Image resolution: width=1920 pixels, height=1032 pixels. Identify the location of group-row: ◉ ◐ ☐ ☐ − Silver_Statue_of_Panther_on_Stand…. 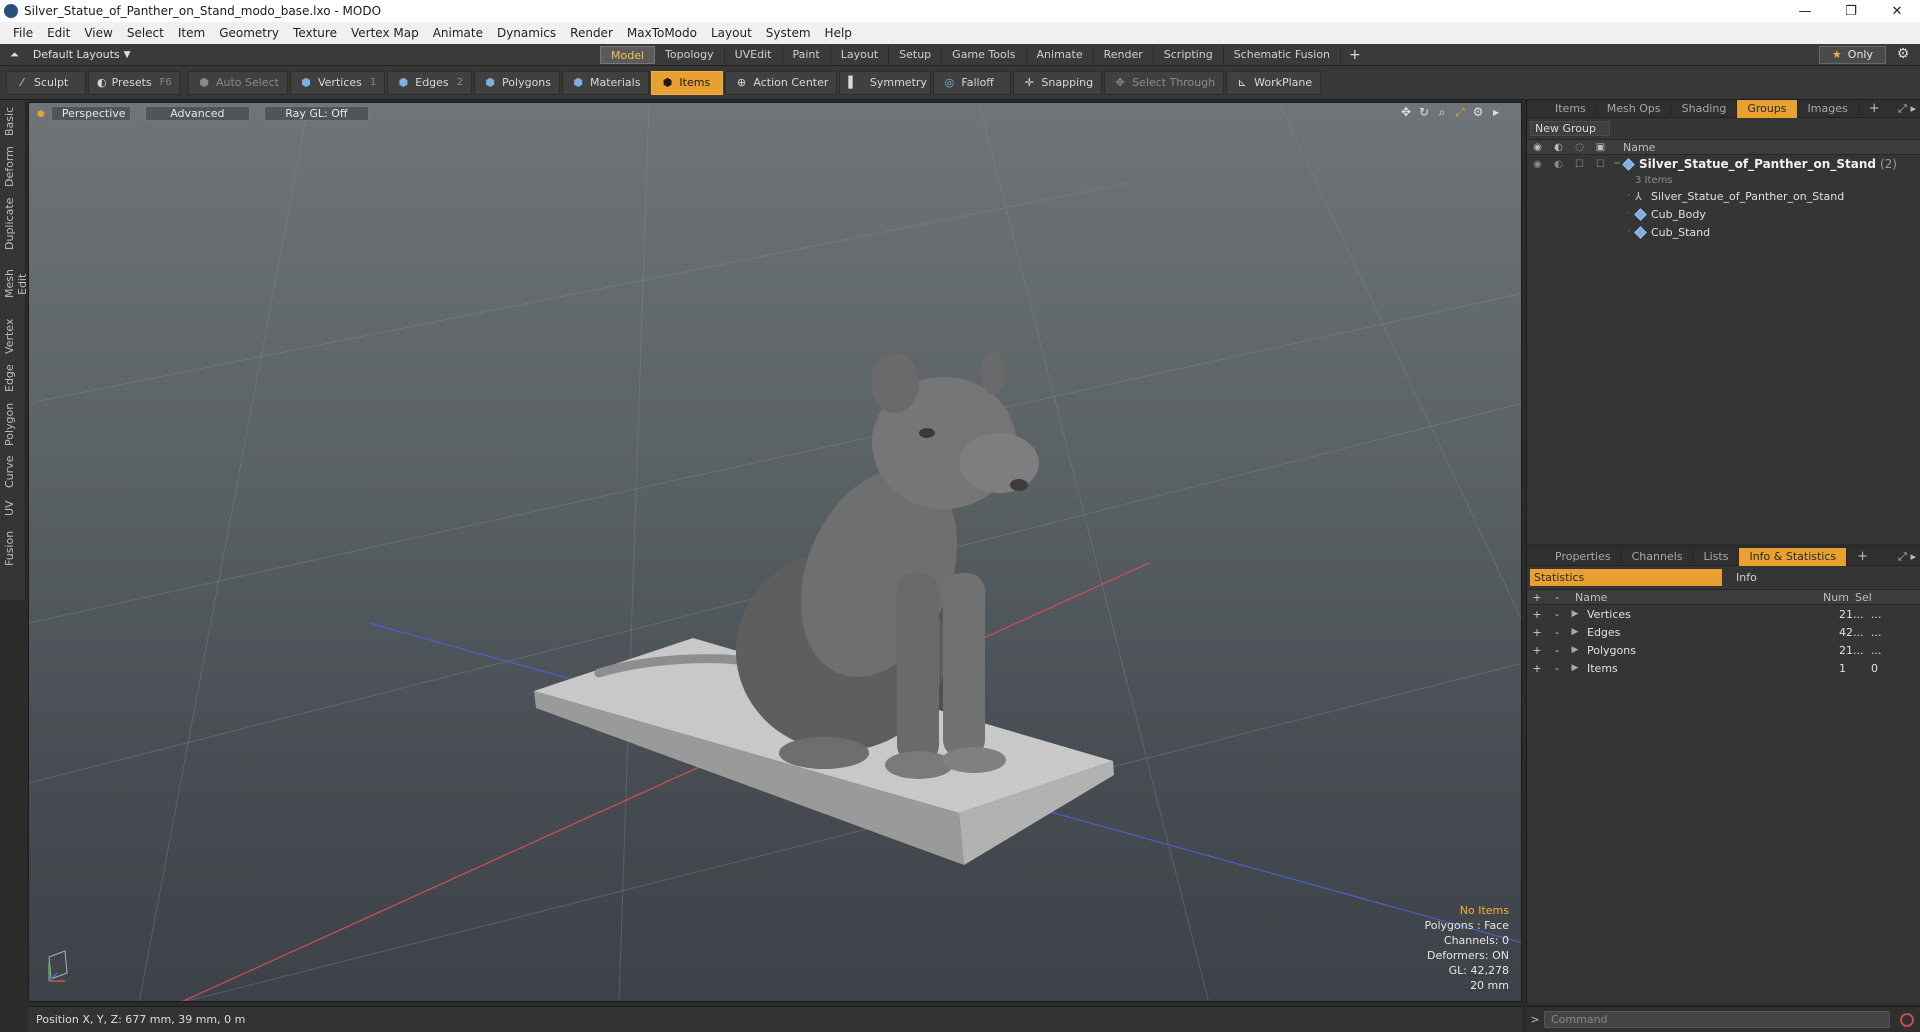
(1723, 164).